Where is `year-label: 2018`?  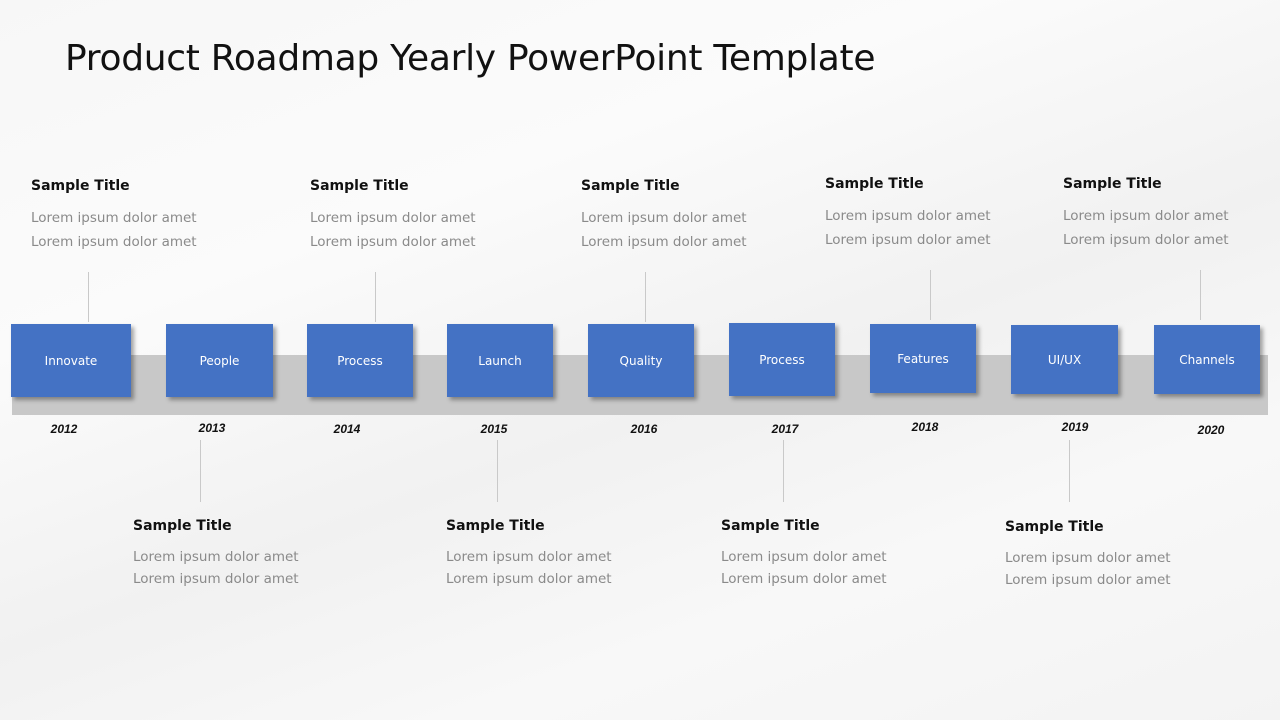
year-label: 2018 is located at coordinates (925, 427).